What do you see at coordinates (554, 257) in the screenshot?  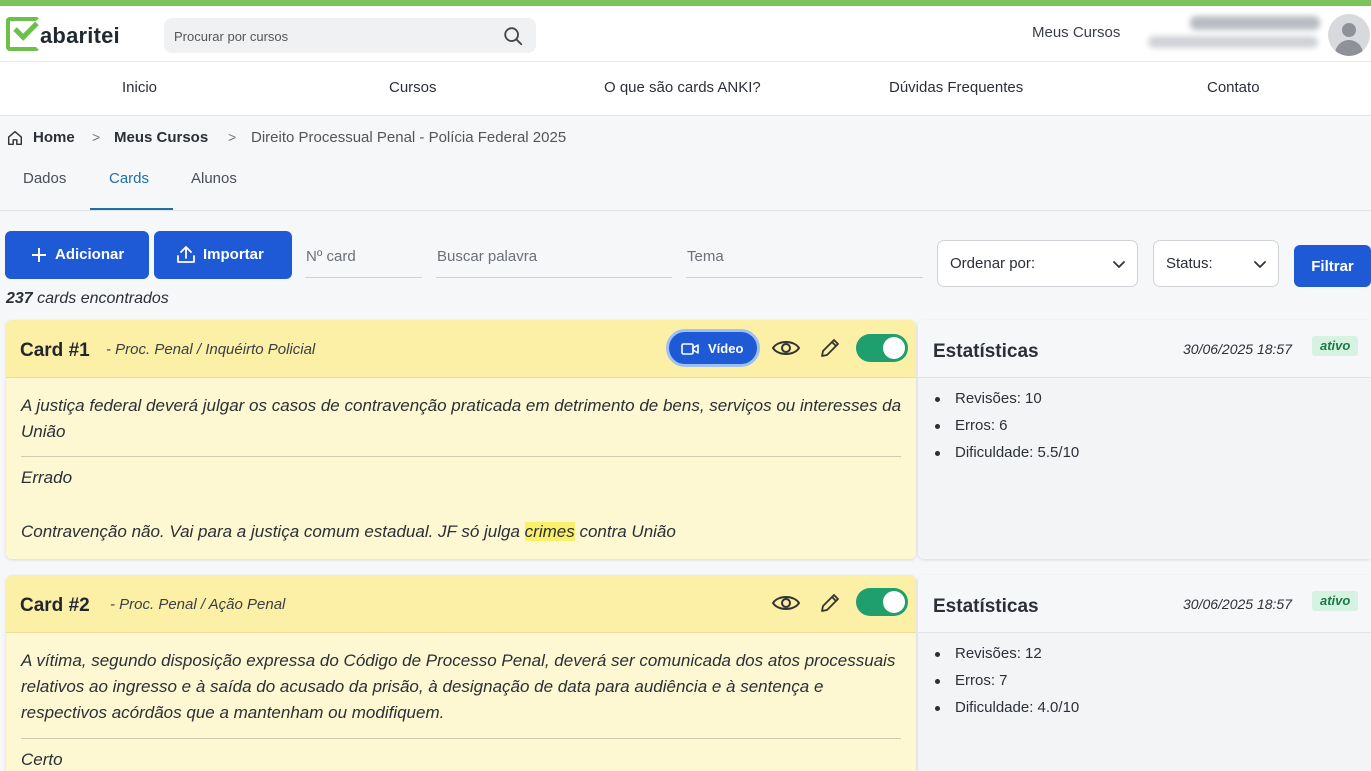 I see `search-word-input` at bounding box center [554, 257].